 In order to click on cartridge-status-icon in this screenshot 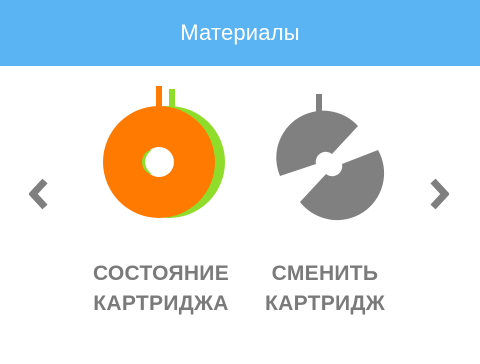, I will do `click(164, 152)`.